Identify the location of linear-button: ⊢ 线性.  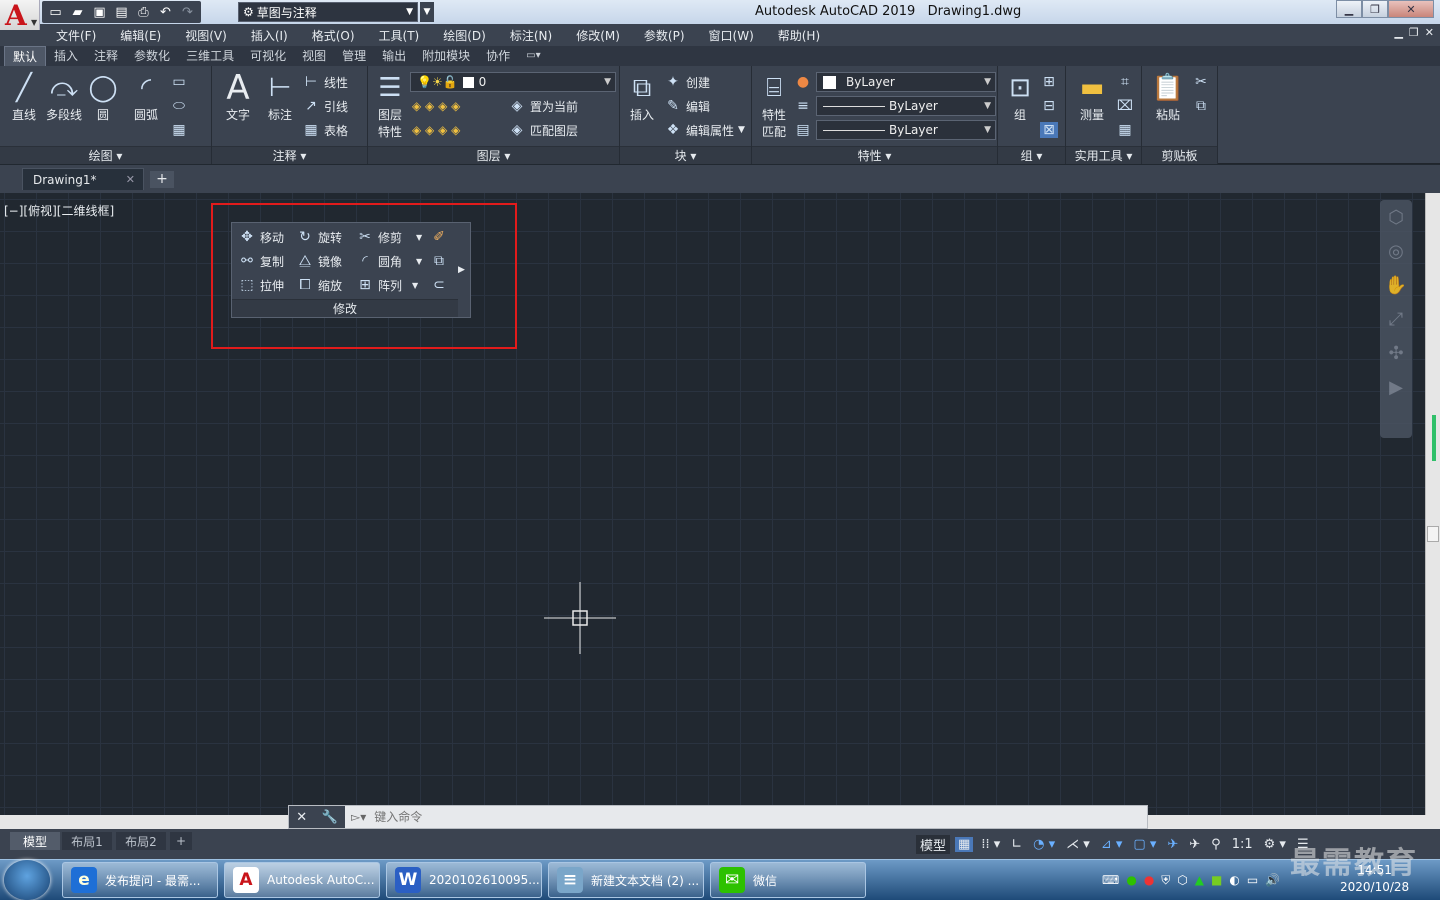
(325, 82).